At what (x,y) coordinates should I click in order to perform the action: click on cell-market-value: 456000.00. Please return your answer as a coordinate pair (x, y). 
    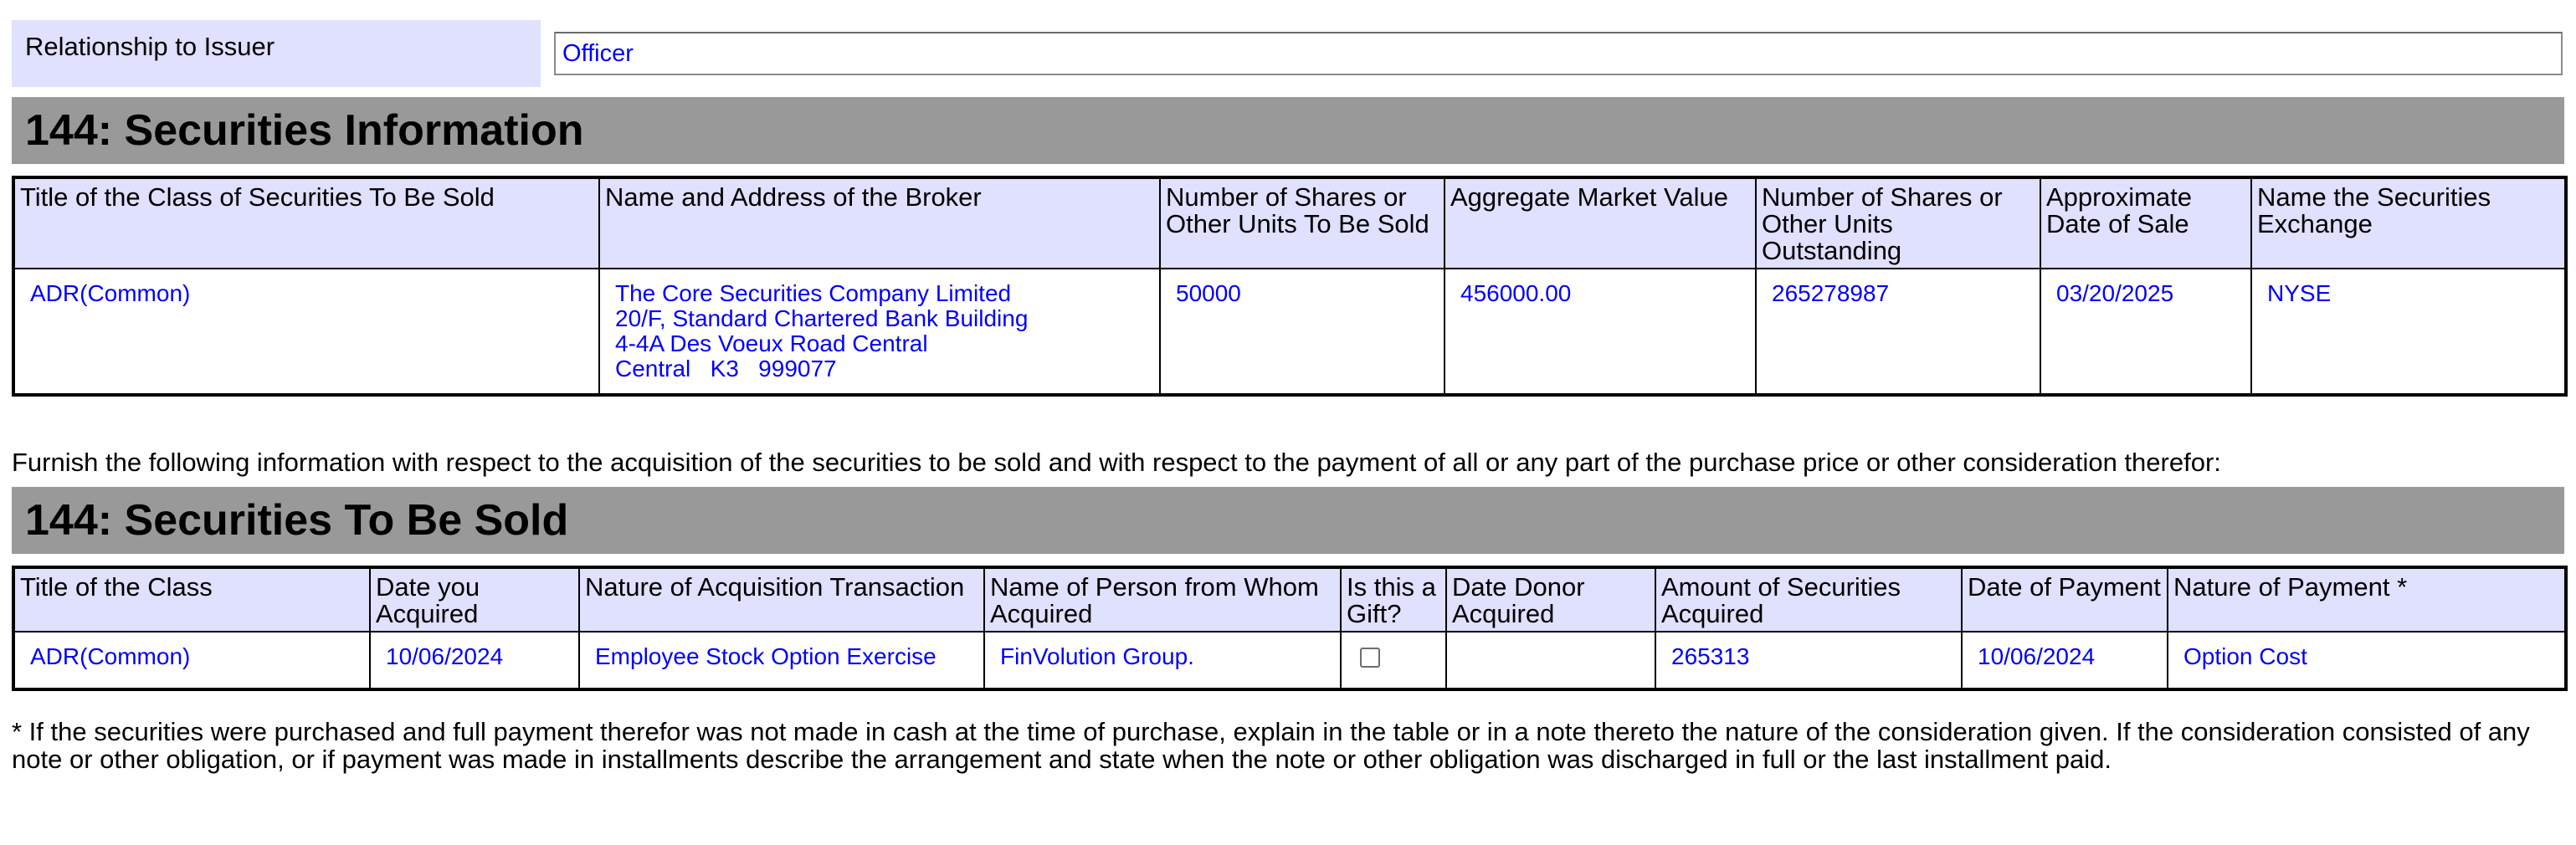
    Looking at the image, I should click on (1600, 332).